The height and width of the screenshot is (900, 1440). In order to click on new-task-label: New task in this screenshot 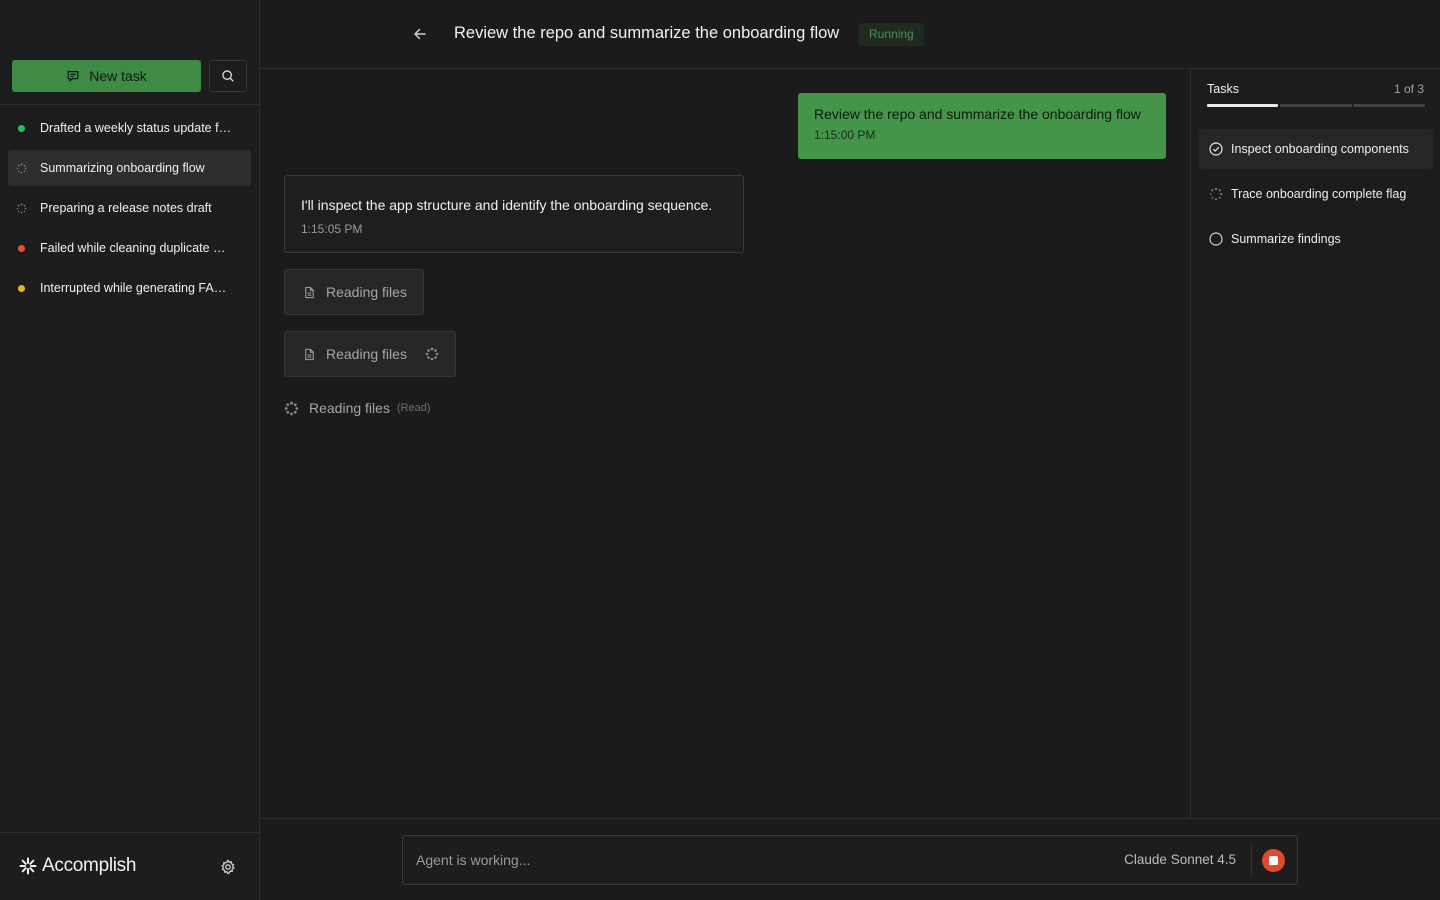, I will do `click(118, 76)`.